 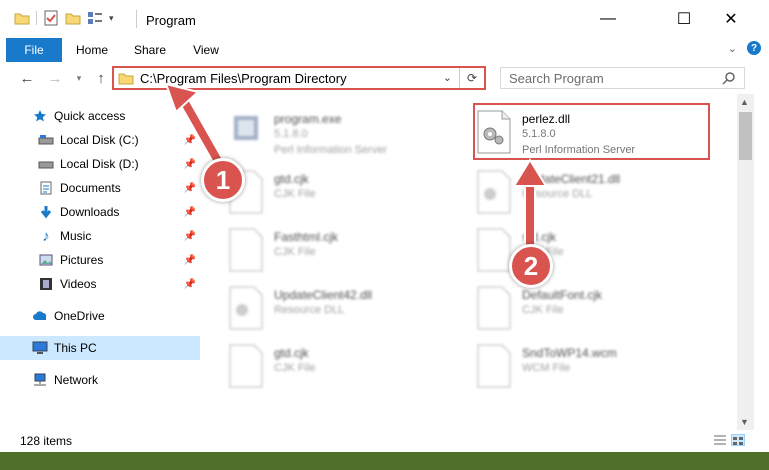 I want to click on sidebar-item-label: Videos, so click(x=78, y=284).